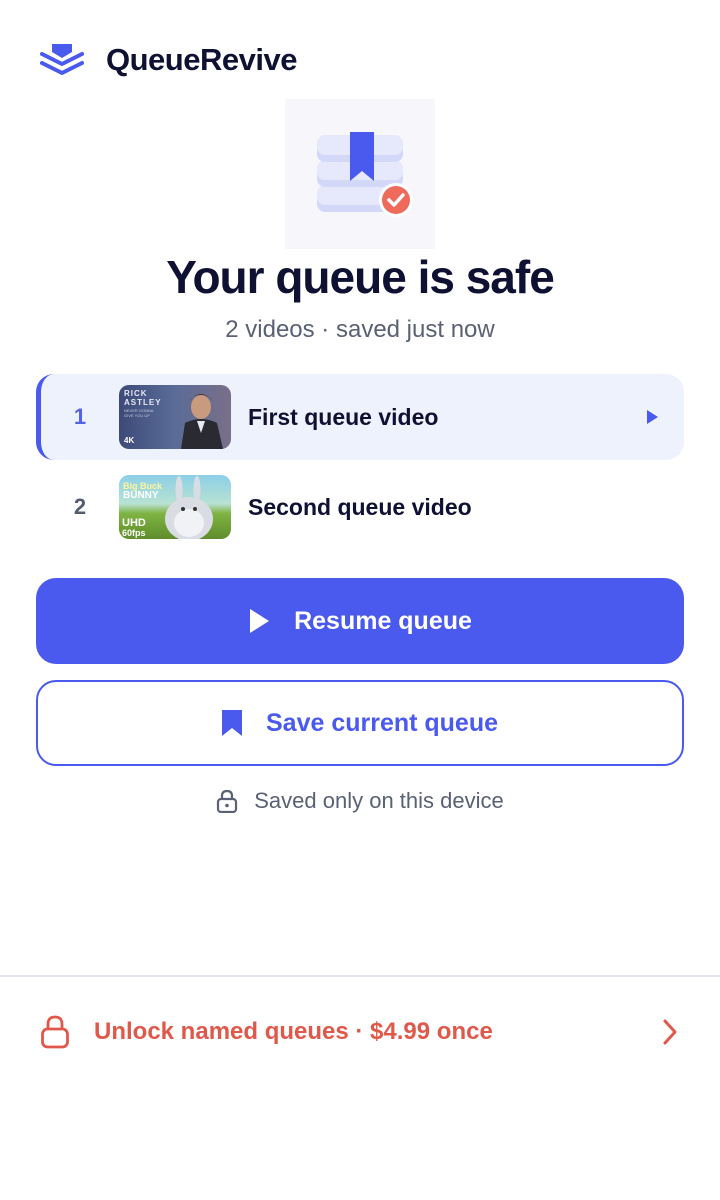 The image size is (720, 1200). I want to click on app-header: QueueRevive, so click(168, 60).